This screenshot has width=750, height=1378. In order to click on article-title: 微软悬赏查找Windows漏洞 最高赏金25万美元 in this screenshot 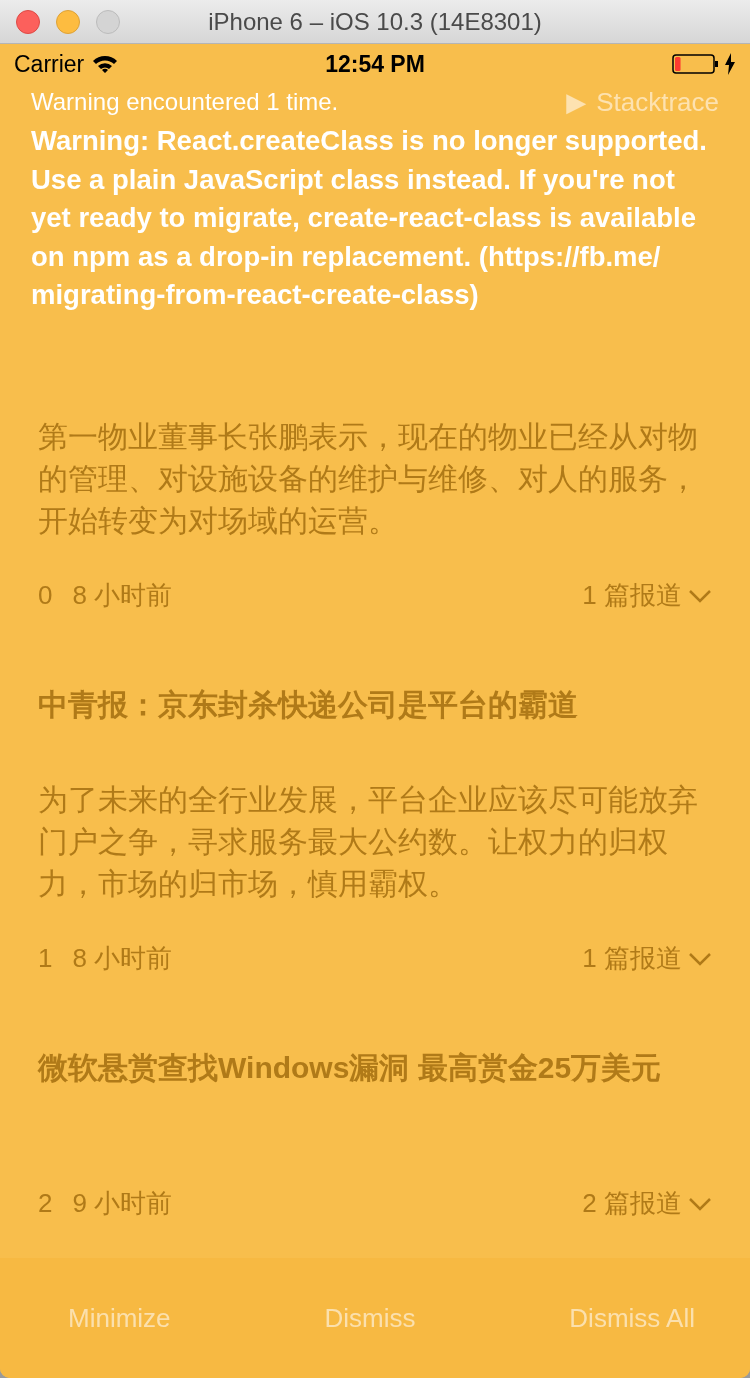, I will do `click(350, 1068)`.